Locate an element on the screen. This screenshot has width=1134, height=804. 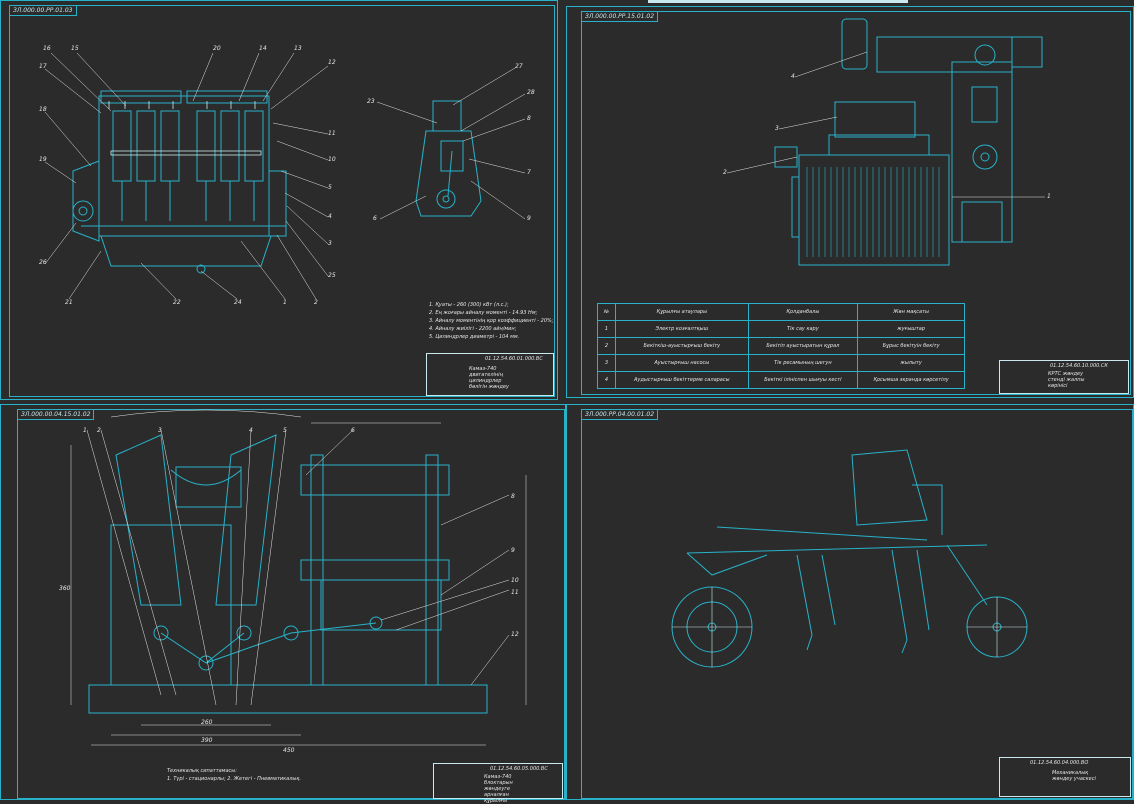
fixture-callout: 9 is located at coordinates (513, 550).